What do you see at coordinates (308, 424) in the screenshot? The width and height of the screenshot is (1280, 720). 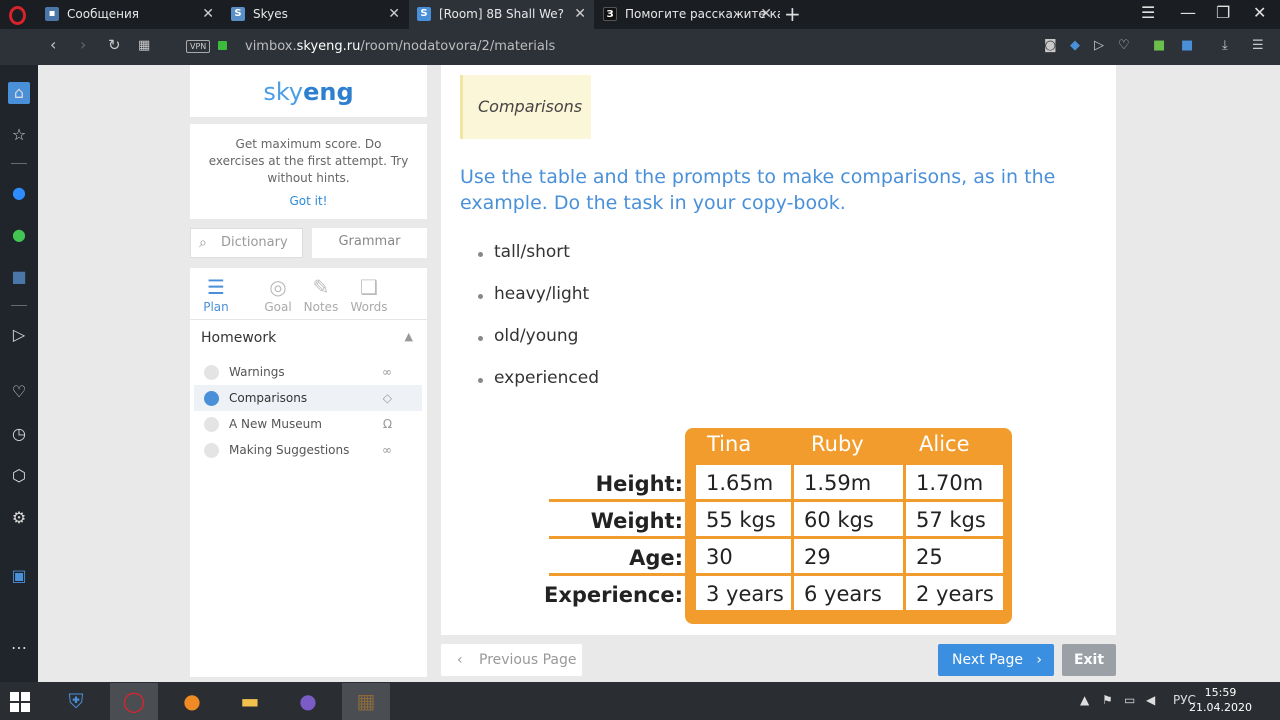 I see `lesson-new-museum: A New Museum Ω` at bounding box center [308, 424].